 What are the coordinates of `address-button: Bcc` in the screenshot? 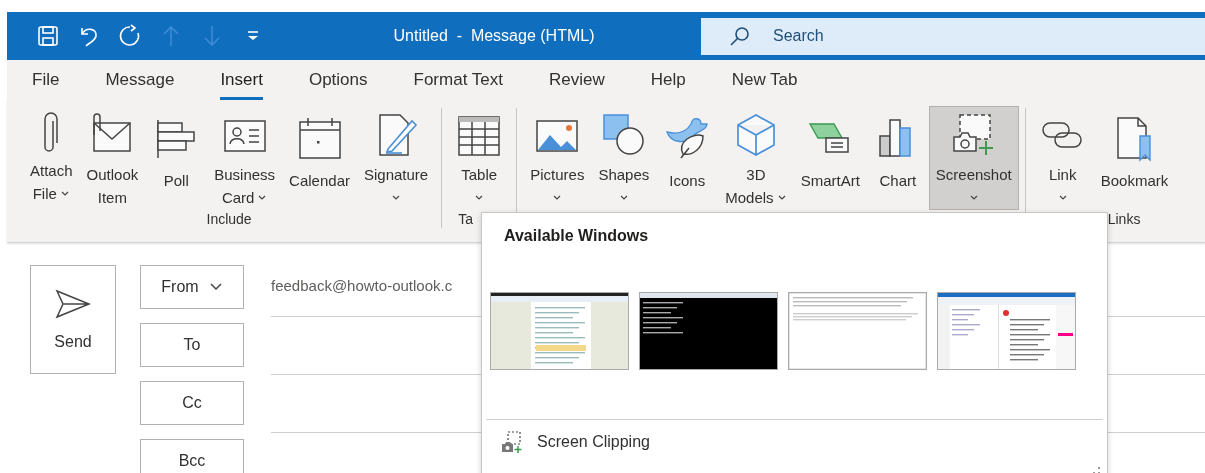 It's located at (192, 456).